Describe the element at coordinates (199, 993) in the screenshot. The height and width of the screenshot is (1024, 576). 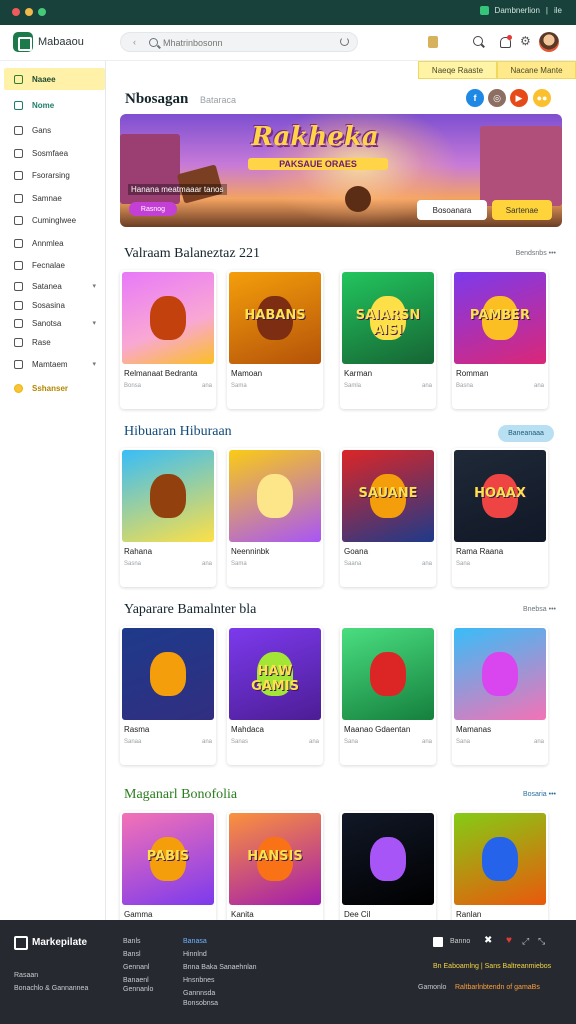
I see `footer-col2-link: Gannnsda` at that location.